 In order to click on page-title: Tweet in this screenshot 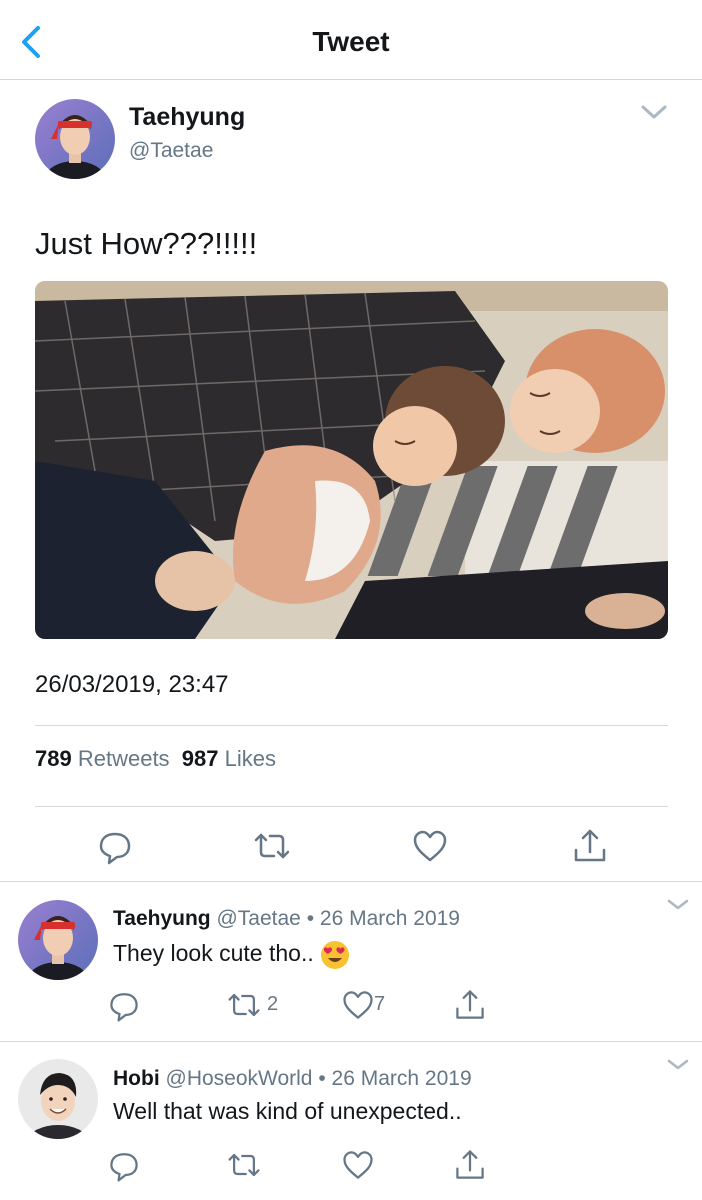, I will do `click(351, 41)`.